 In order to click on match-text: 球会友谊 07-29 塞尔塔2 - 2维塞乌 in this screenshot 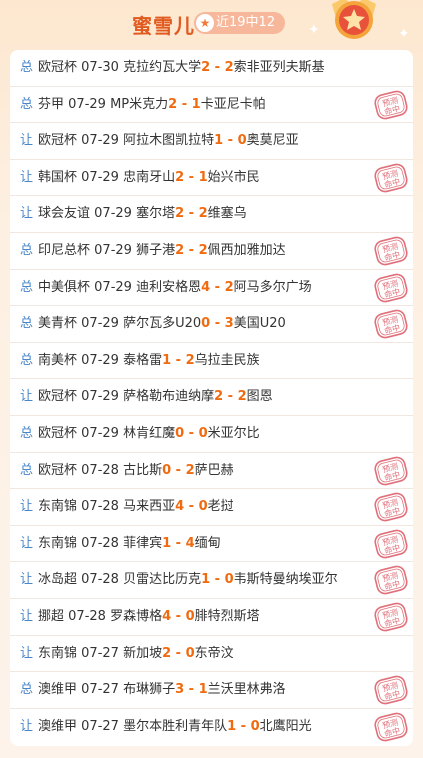, I will do `click(142, 214)`.